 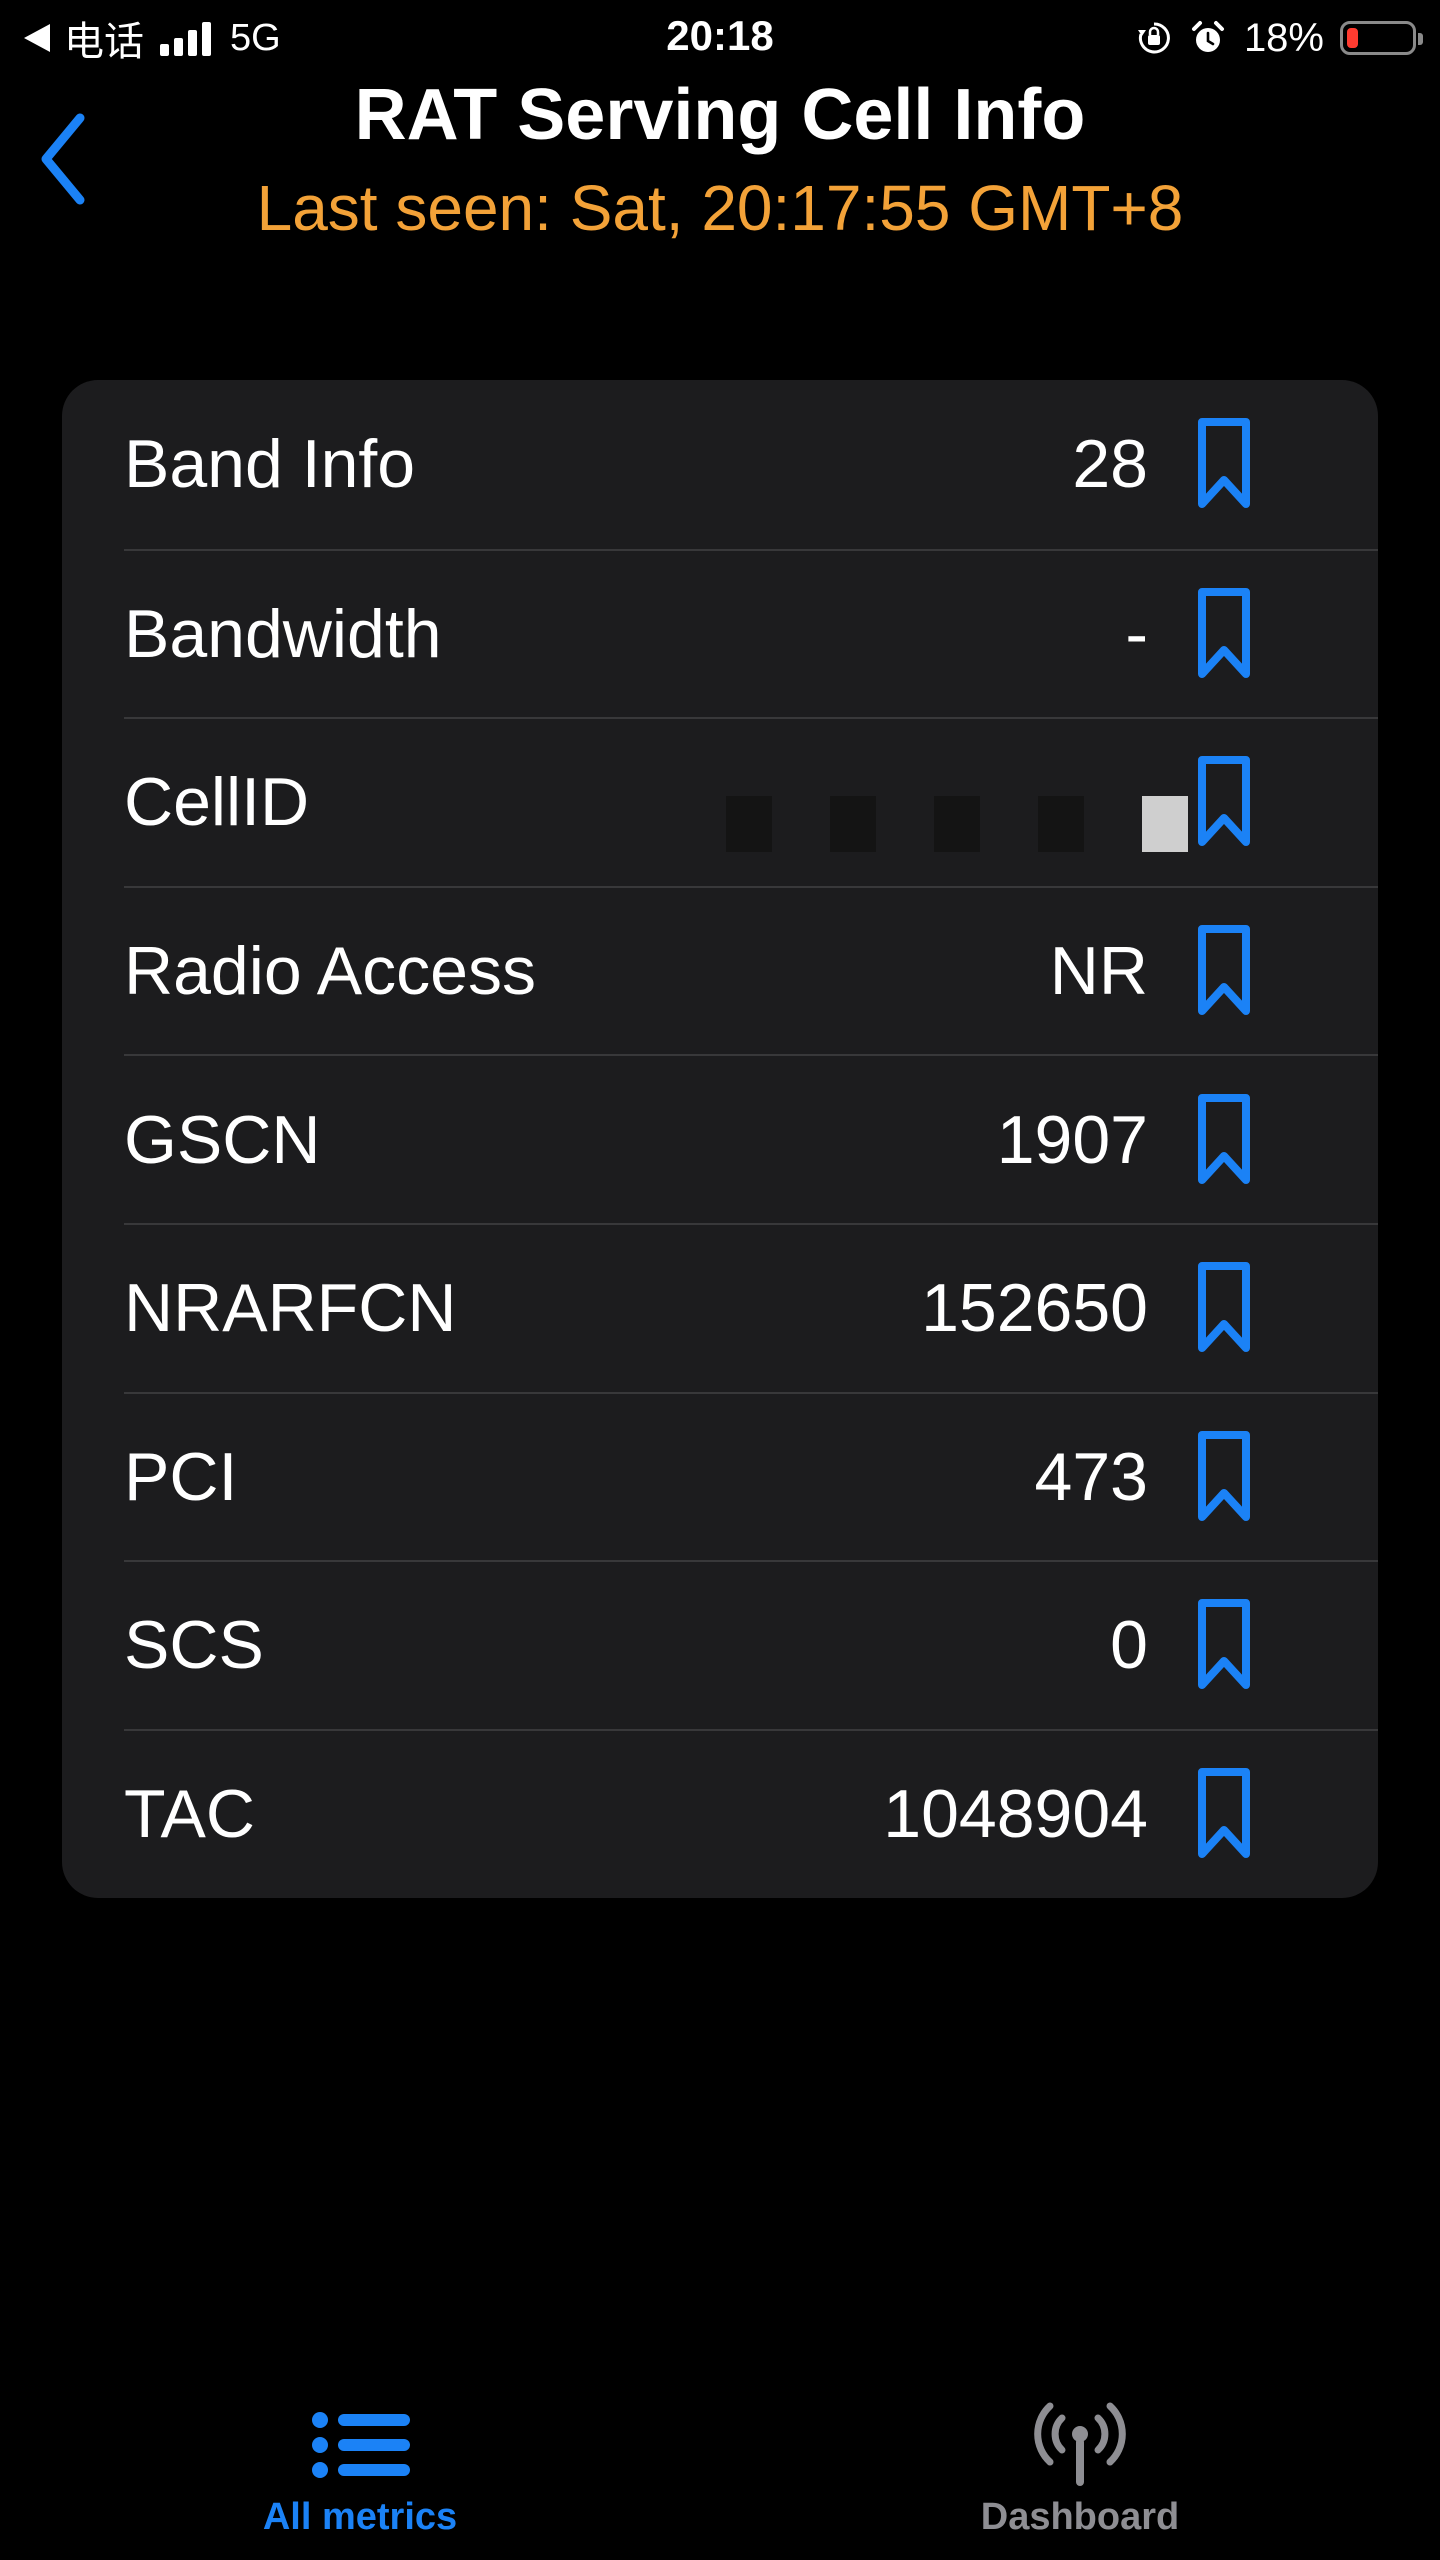 I want to click on metric-value: 473, so click(x=1091, y=1476).